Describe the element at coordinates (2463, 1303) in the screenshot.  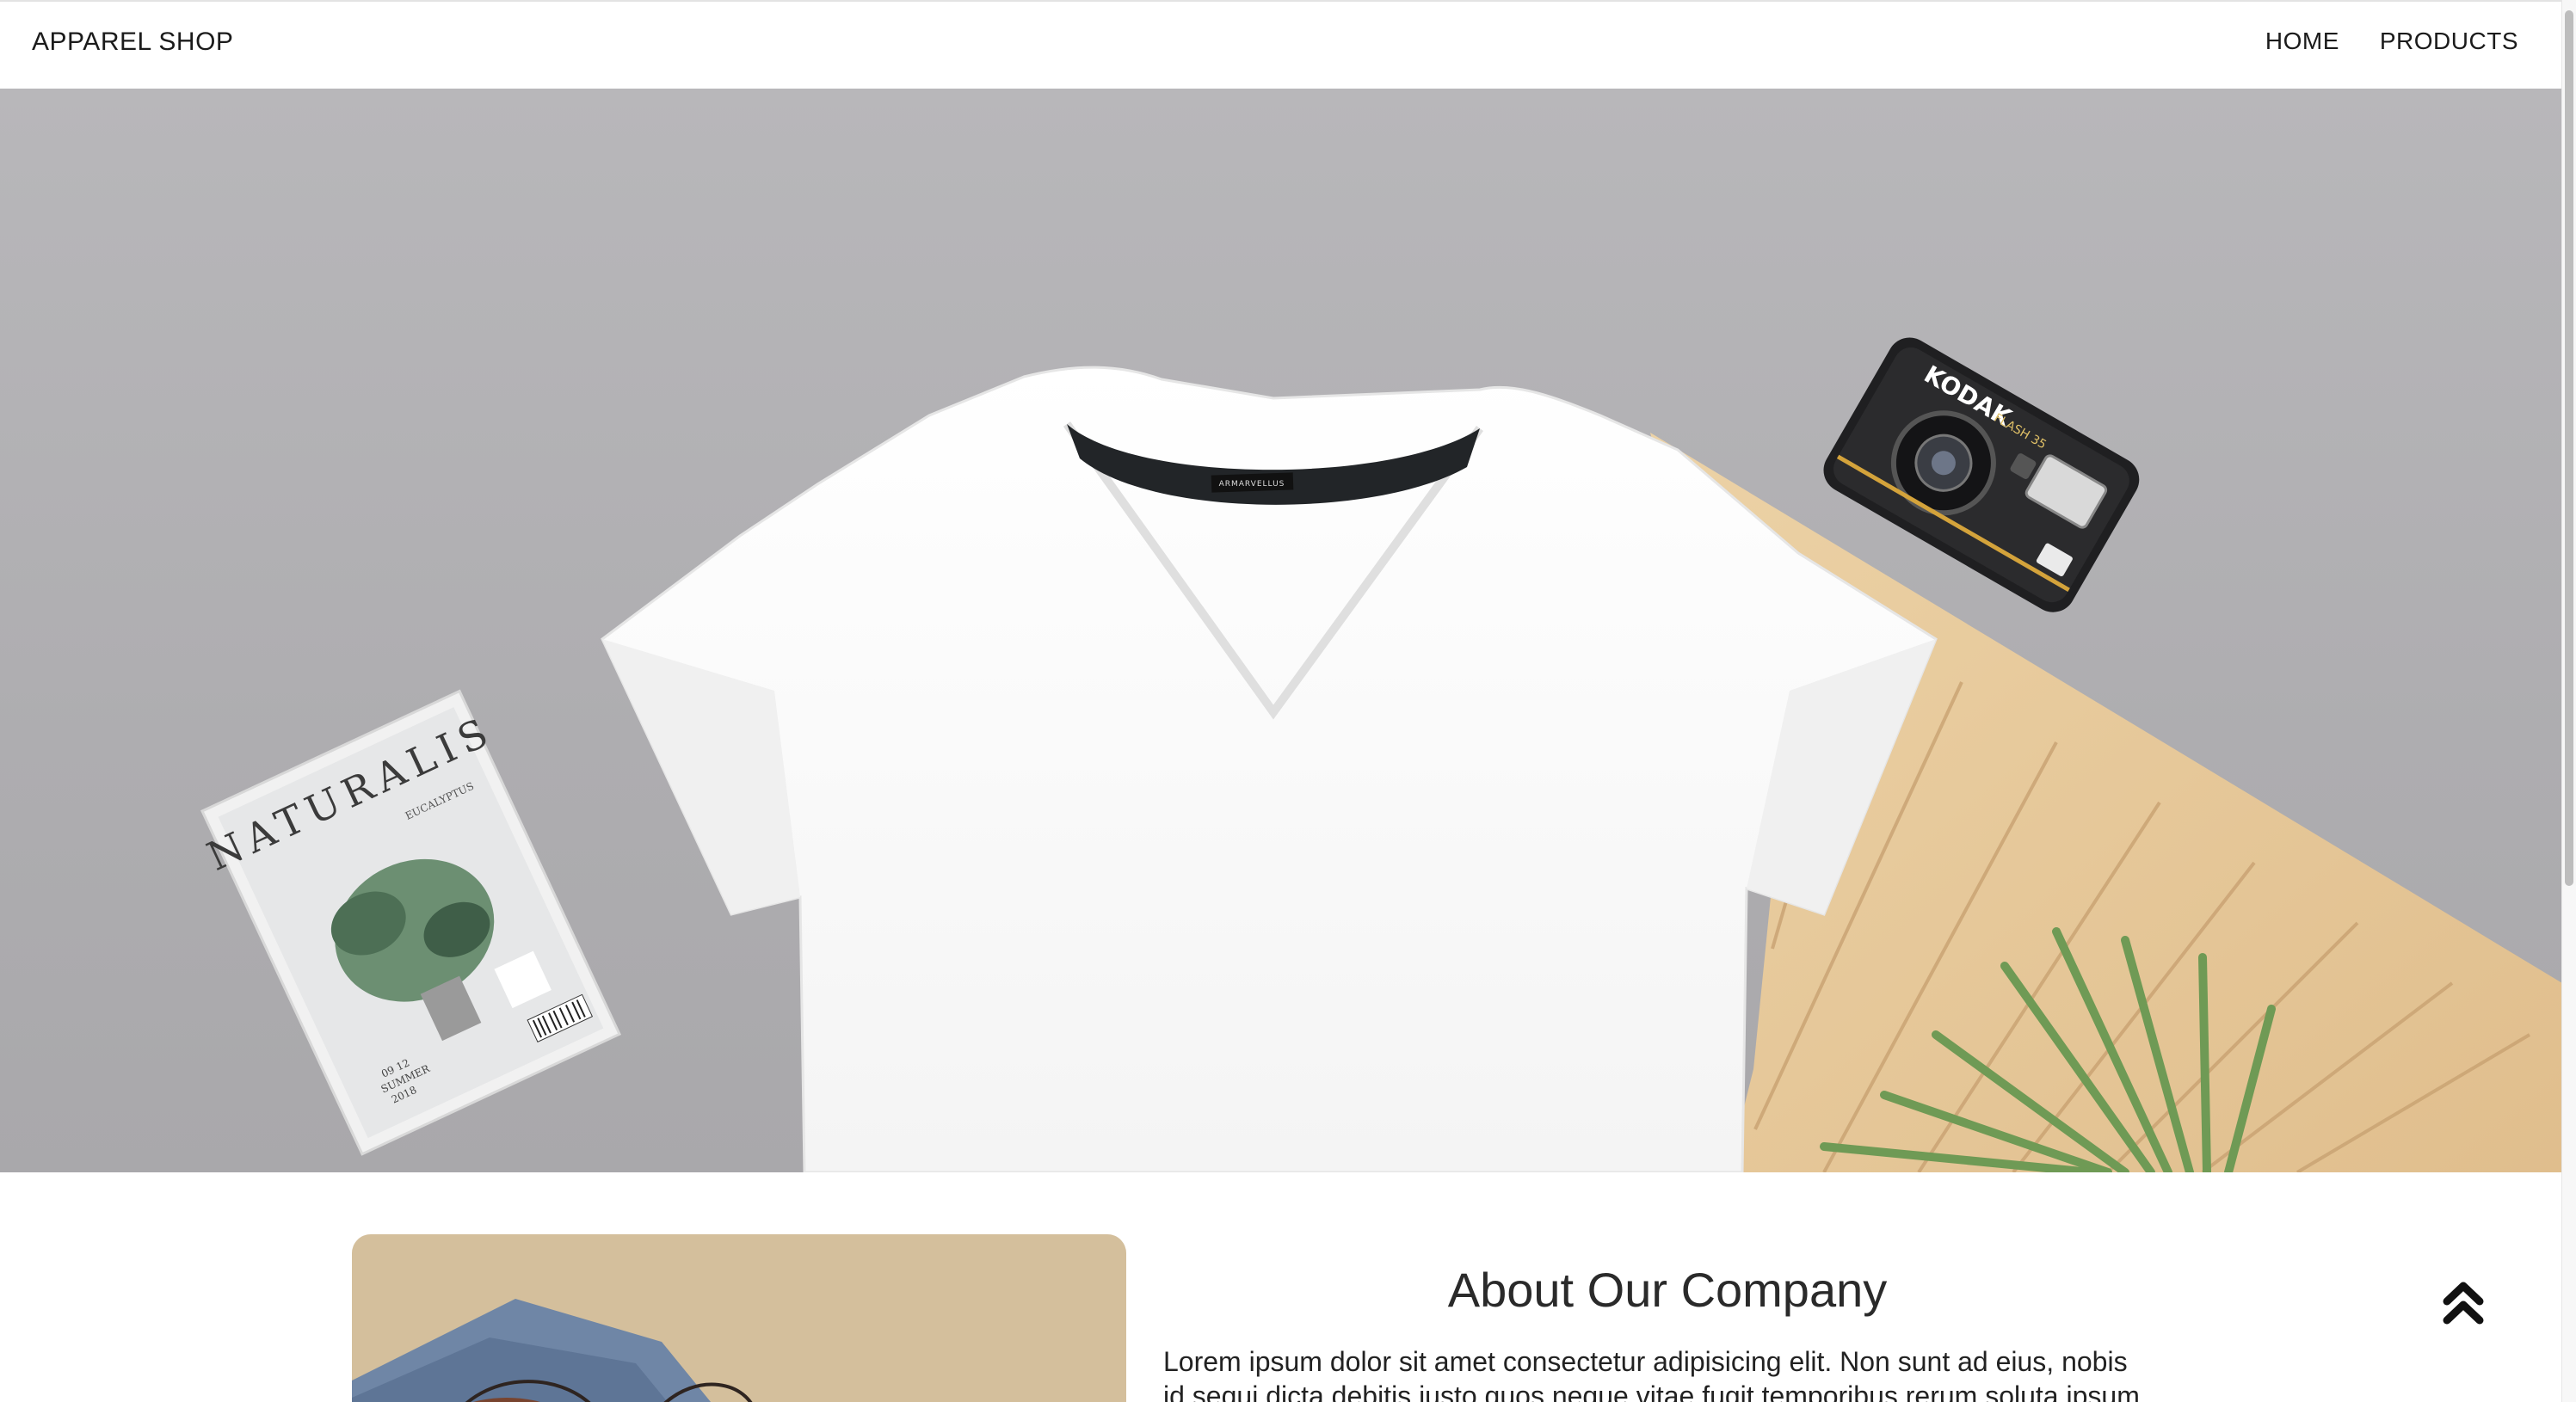
I see `double-chevron-up-icon` at that location.